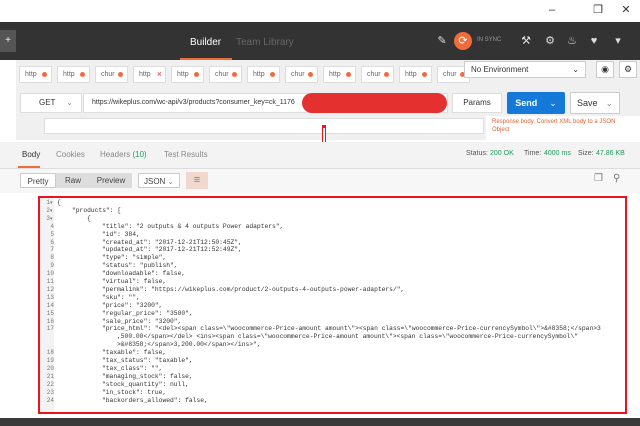 The width and height of the screenshot is (640, 426). Describe the element at coordinates (147, 360) in the screenshot. I see `code-line: "tax_status": "taxable",` at that location.